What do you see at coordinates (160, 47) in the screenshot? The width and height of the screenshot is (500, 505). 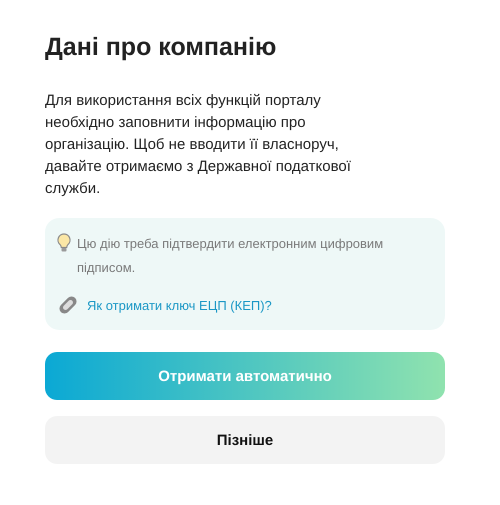 I see `page-title: Дані про компанію` at bounding box center [160, 47].